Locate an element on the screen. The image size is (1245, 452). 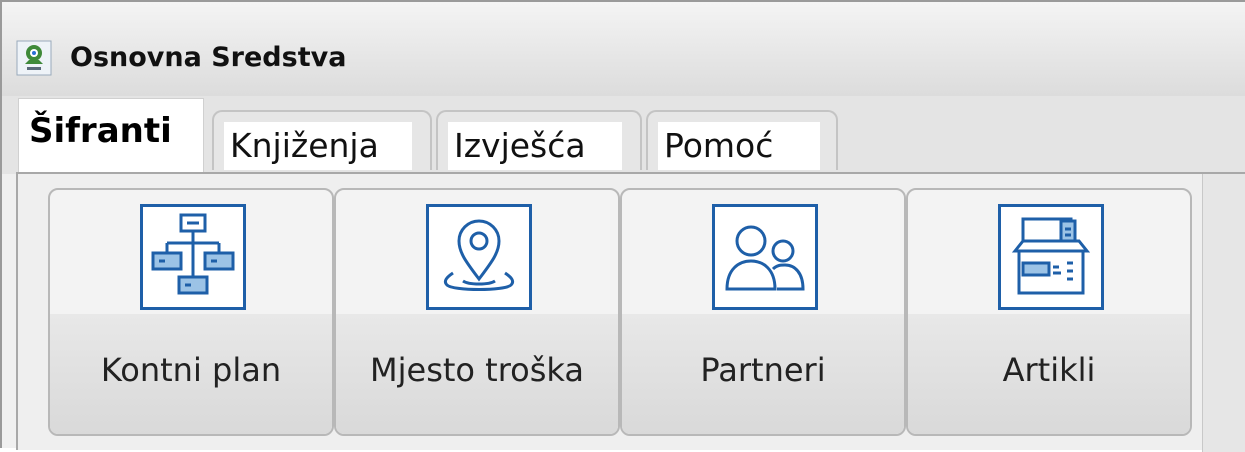
kontni-plan-button: Kontni plan is located at coordinates (191, 312).